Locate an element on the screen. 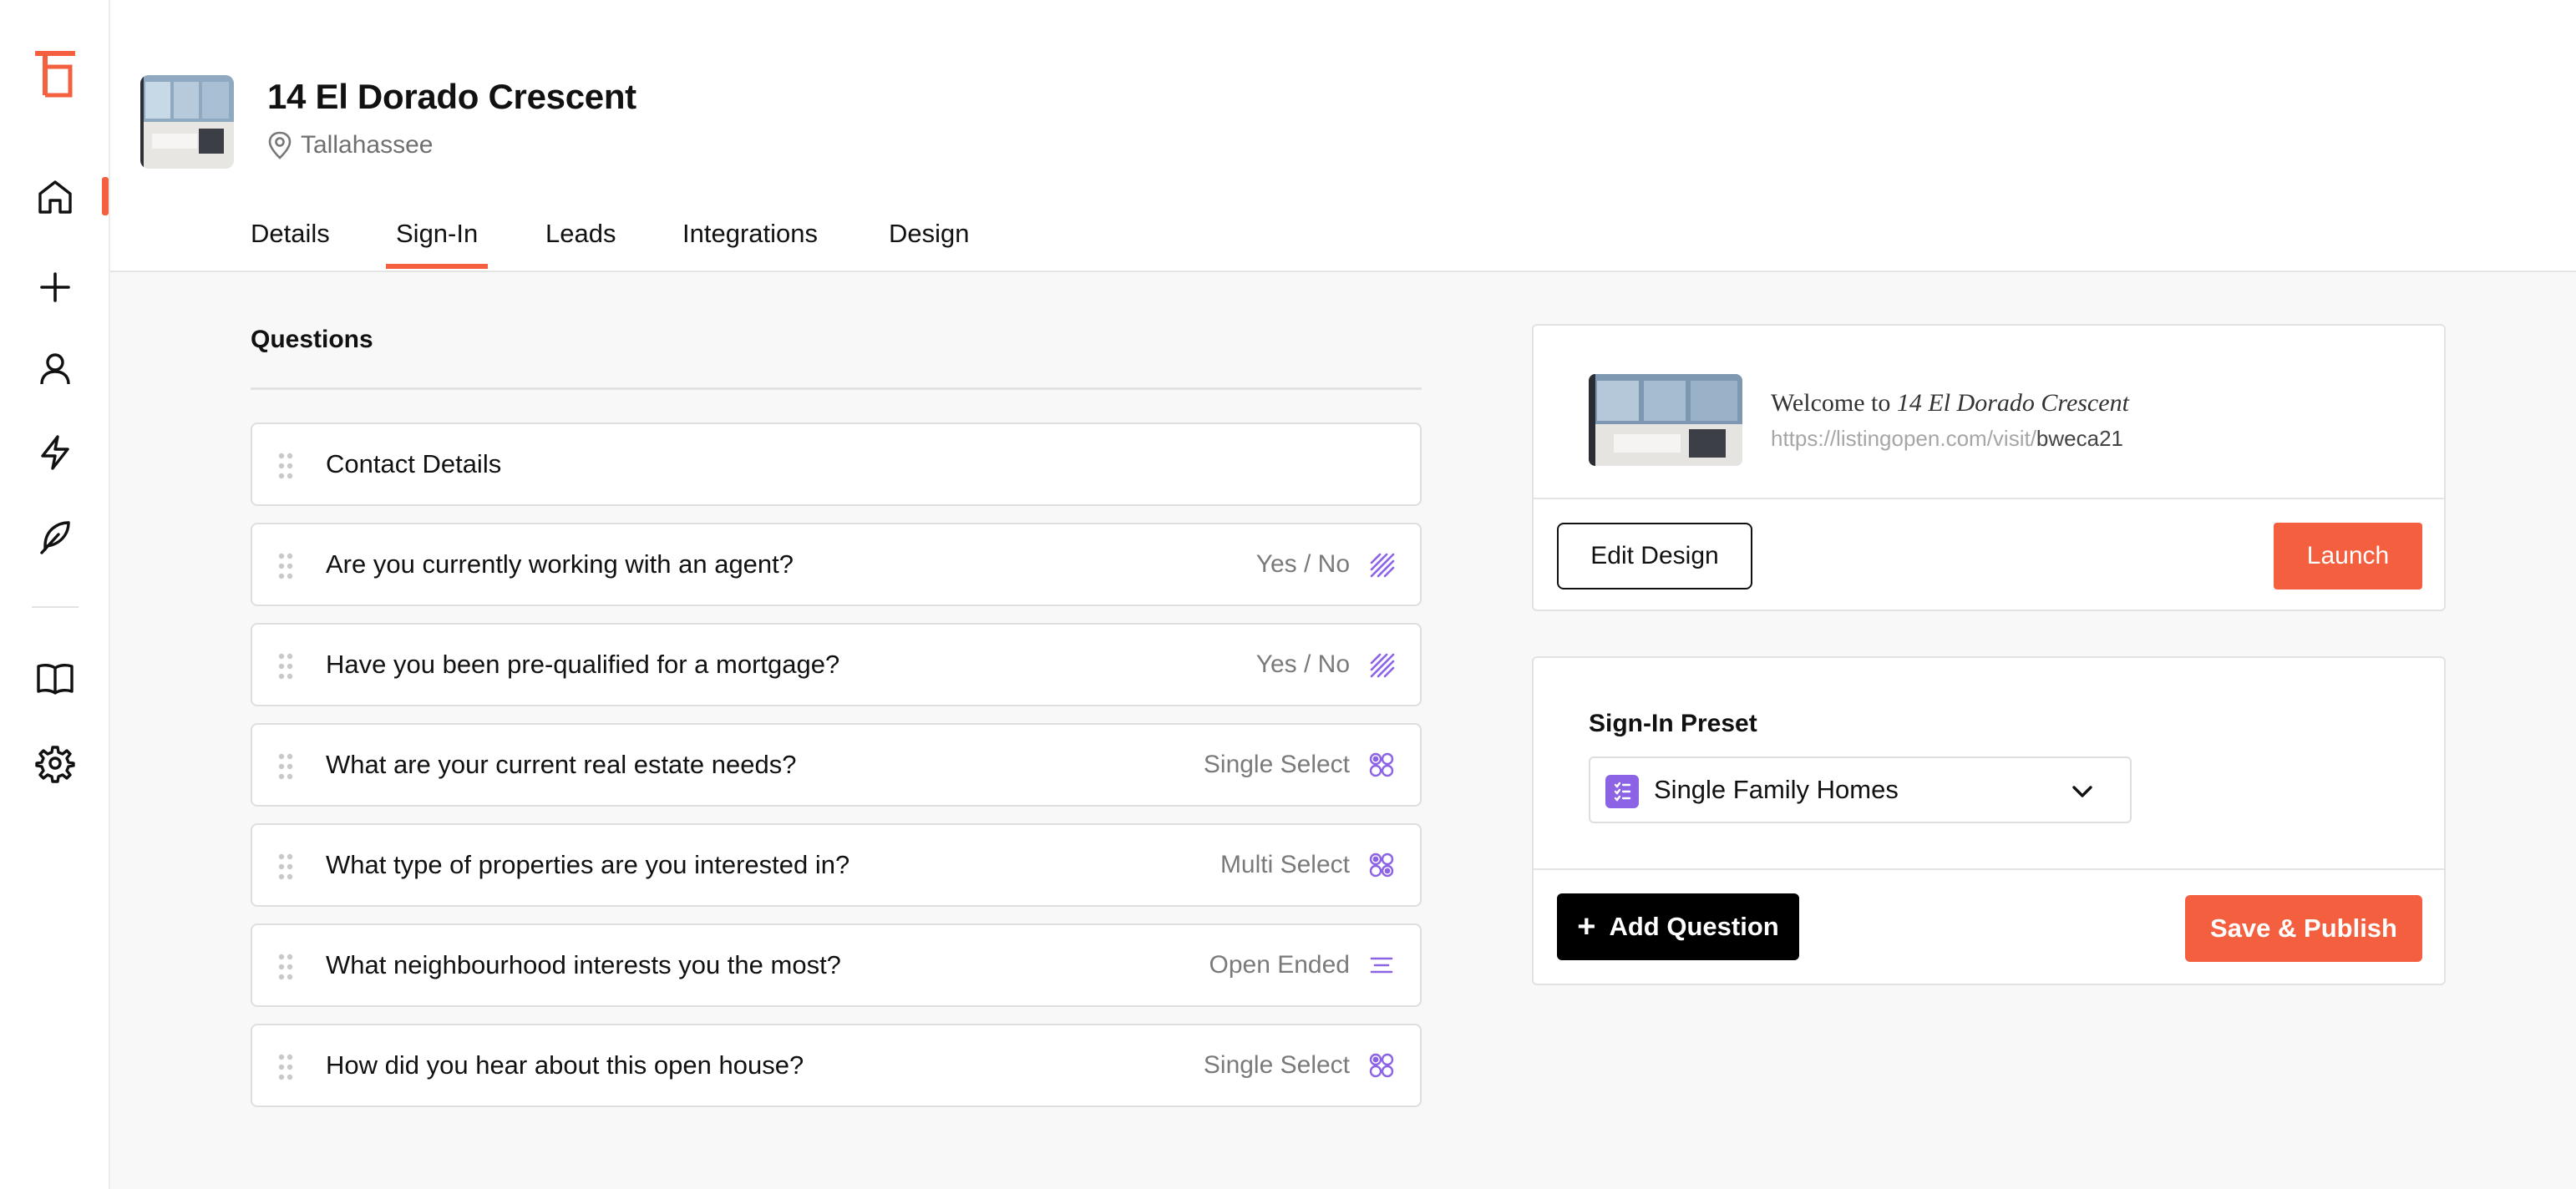 The height and width of the screenshot is (1189, 2576). chevron-down-icon is located at coordinates (2082, 791).